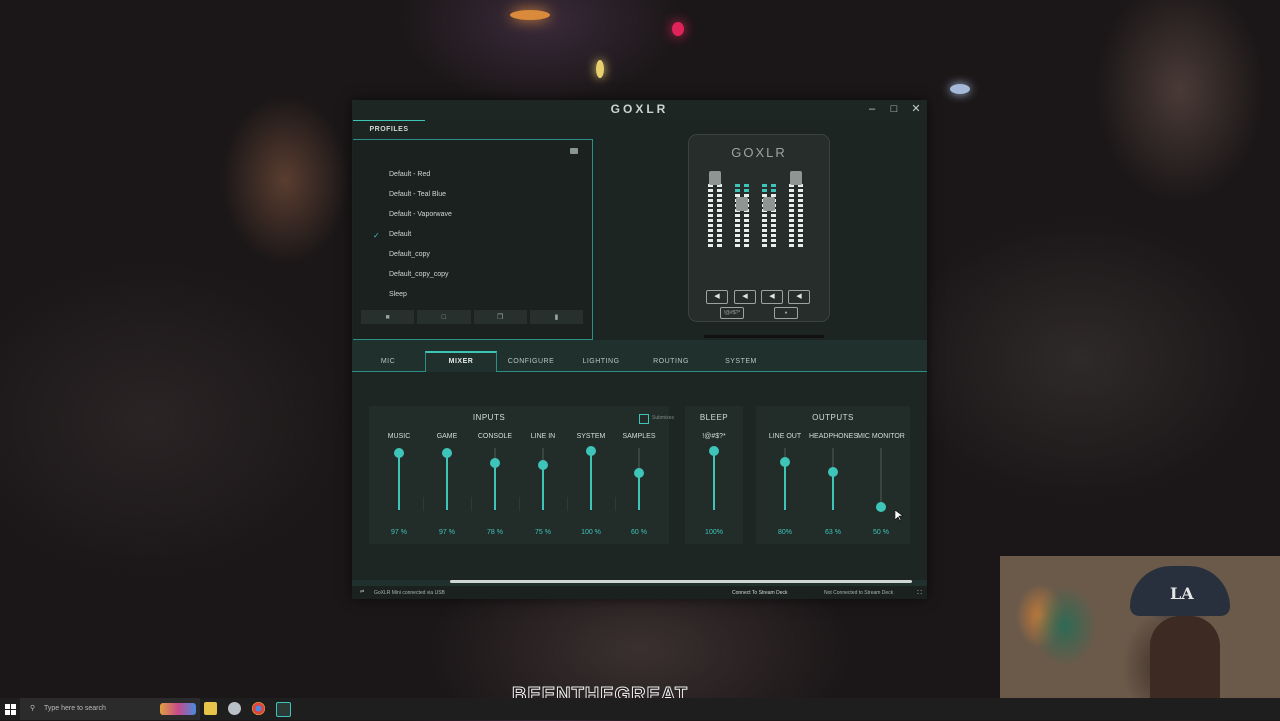 The image size is (1280, 721). I want to click on file-explorer-icon, so click(210, 708).